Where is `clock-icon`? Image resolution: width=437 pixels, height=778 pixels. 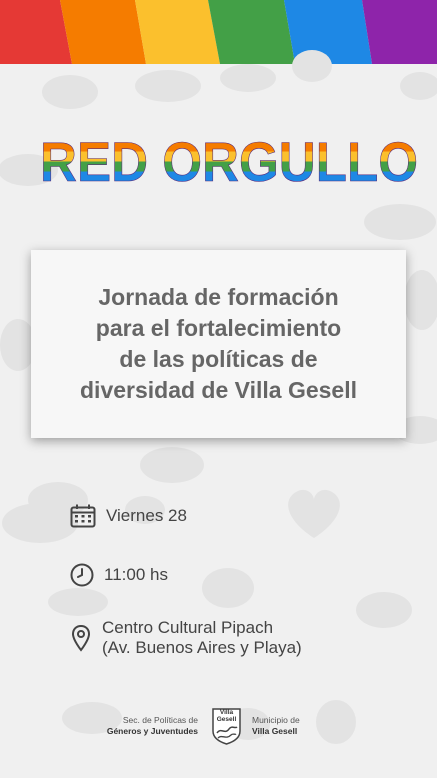 clock-icon is located at coordinates (82, 575).